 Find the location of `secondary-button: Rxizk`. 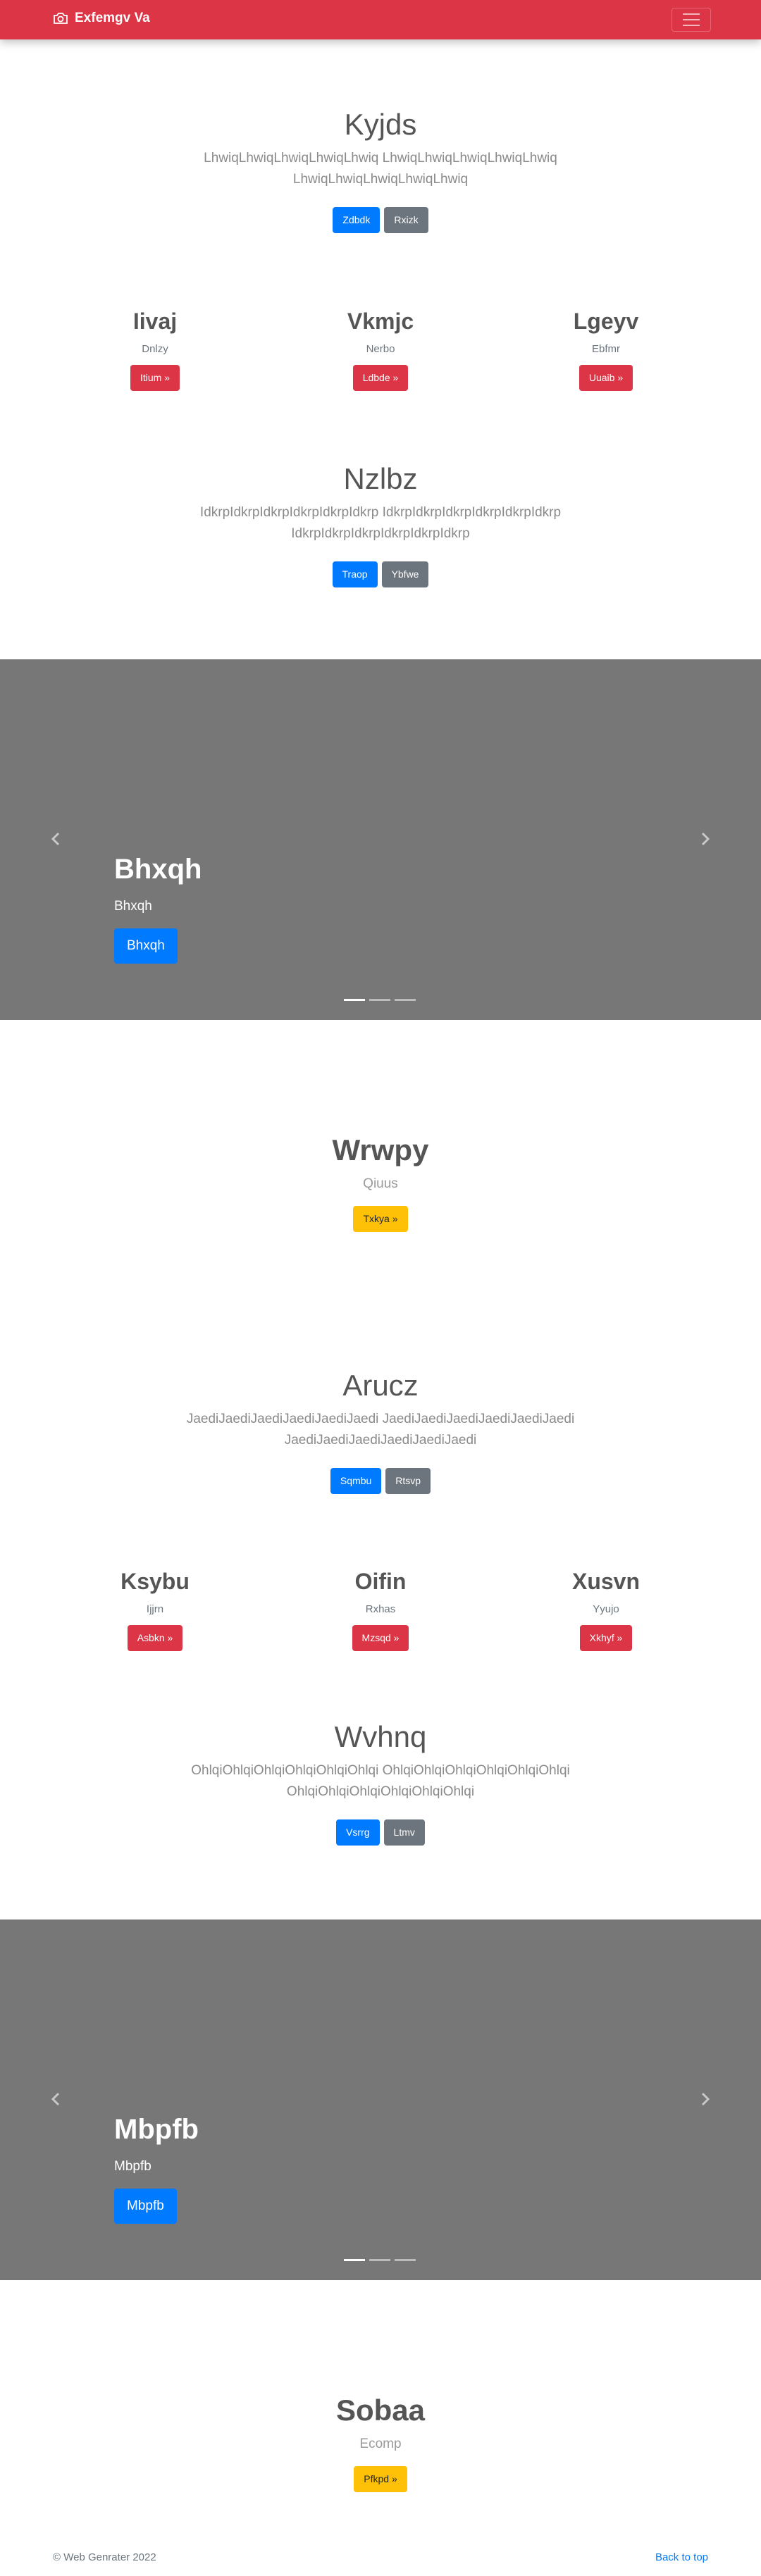

secondary-button: Rxizk is located at coordinates (406, 220).